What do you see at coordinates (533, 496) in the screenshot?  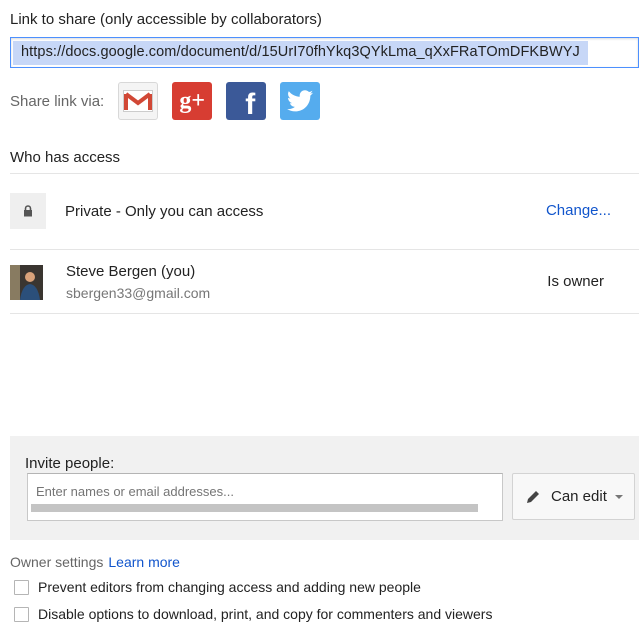 I see `pencil-icon` at bounding box center [533, 496].